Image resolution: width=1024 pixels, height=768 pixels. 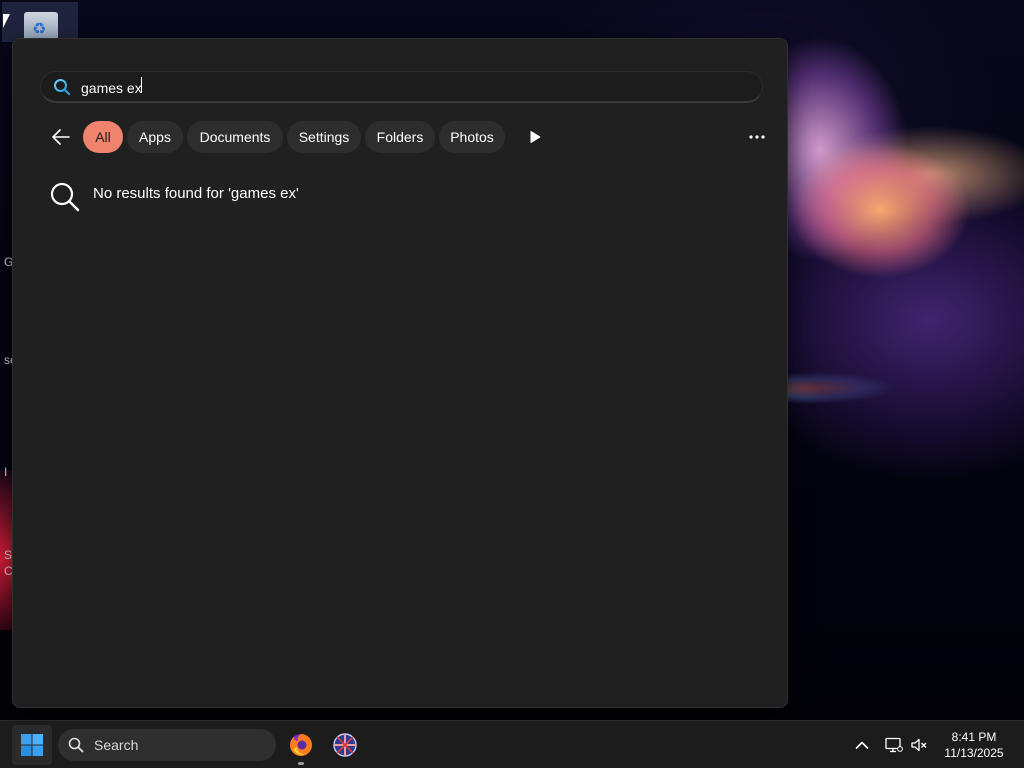 I want to click on network-button, so click(x=894, y=745).